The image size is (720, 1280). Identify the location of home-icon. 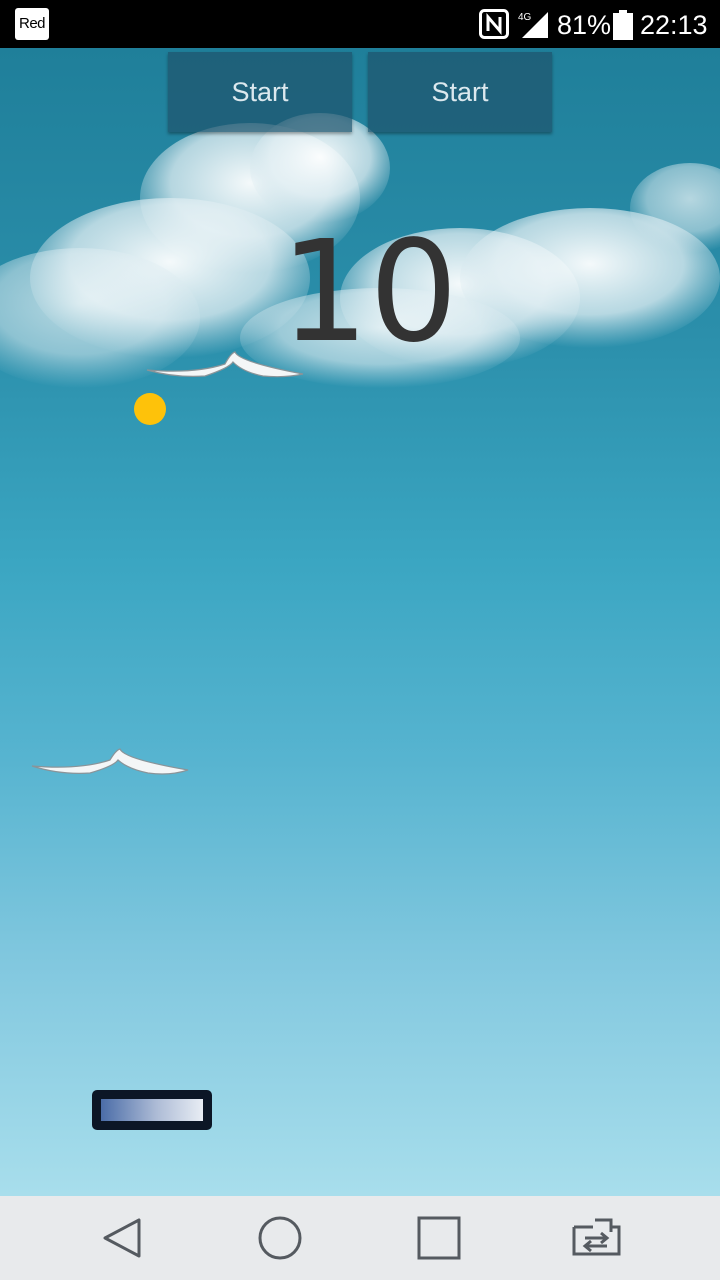
(280, 1238).